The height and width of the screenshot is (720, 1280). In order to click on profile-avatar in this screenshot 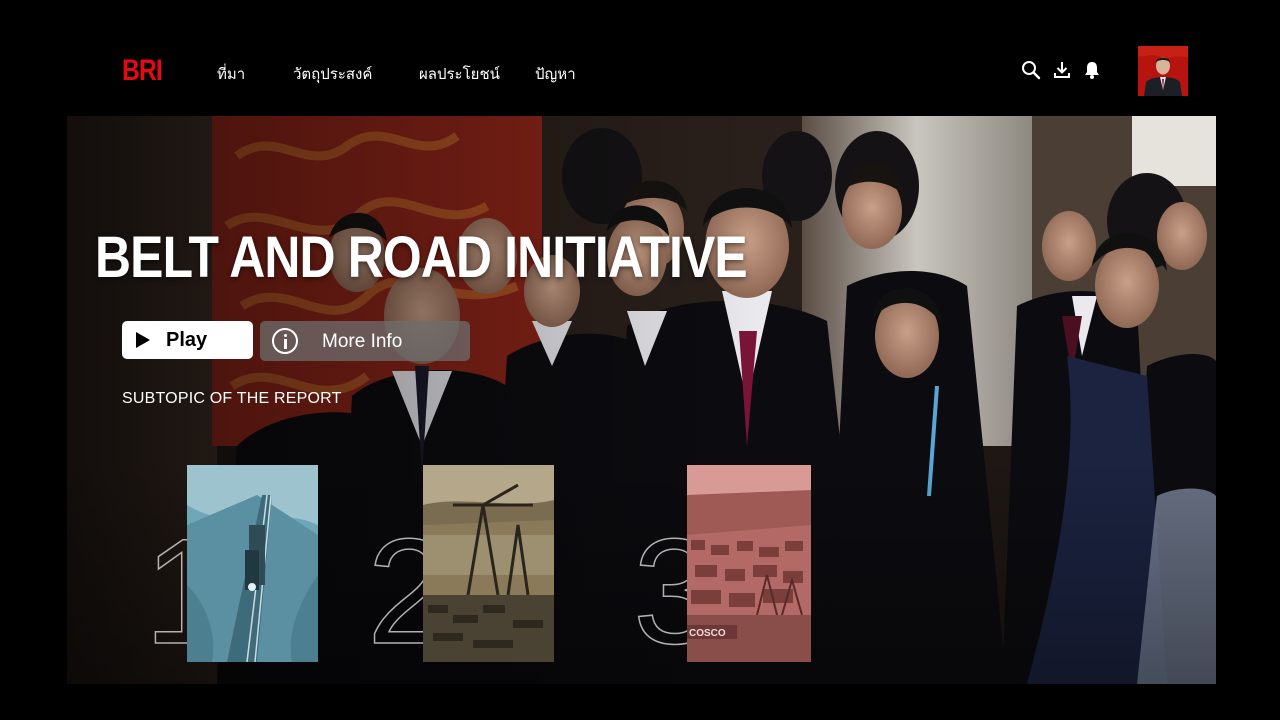, I will do `click(1163, 71)`.